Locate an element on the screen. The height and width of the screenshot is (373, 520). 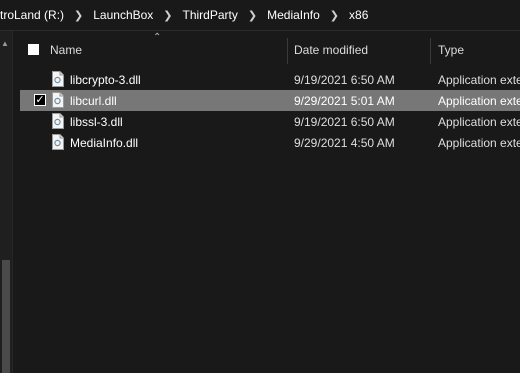
file-name: libssl-3.dll is located at coordinates (96, 122).